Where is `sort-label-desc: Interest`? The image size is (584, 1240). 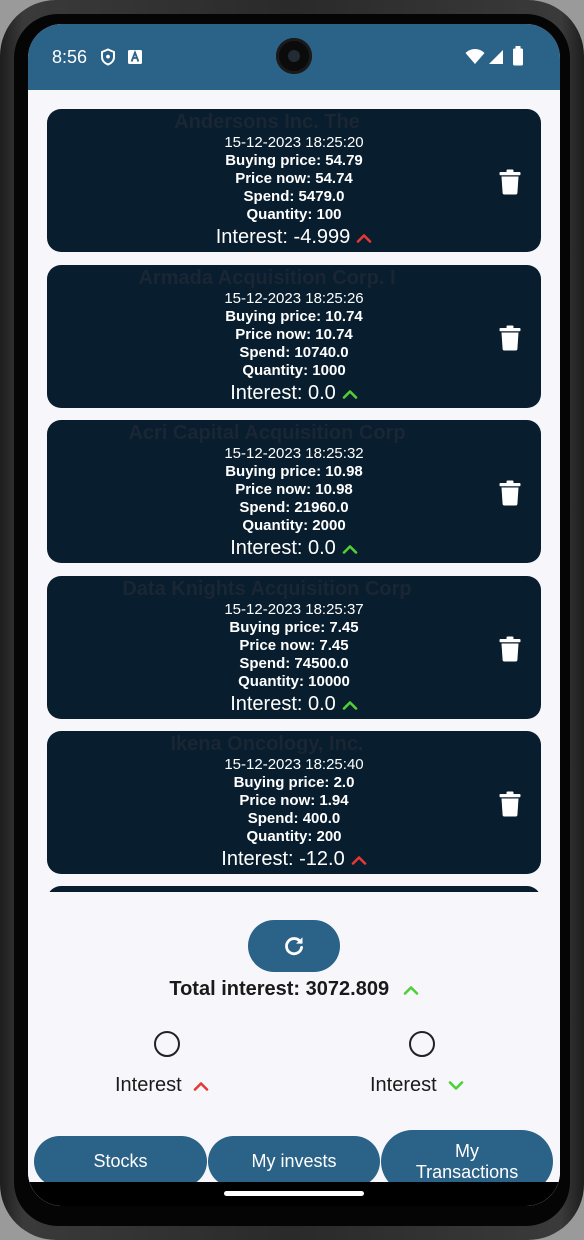 sort-label-desc: Interest is located at coordinates (417, 1085).